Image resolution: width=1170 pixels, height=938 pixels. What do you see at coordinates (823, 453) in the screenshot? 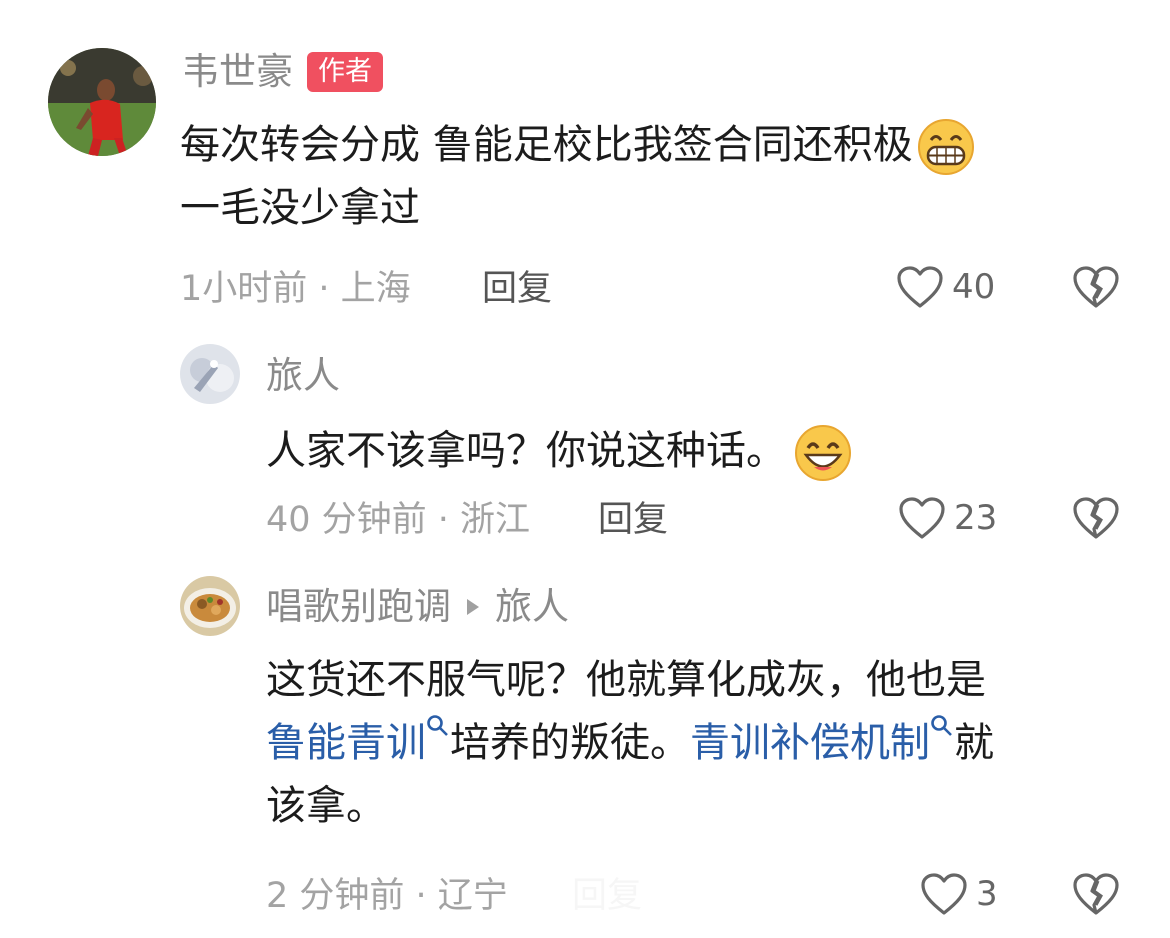
I see `grinning-emoji-icon` at bounding box center [823, 453].